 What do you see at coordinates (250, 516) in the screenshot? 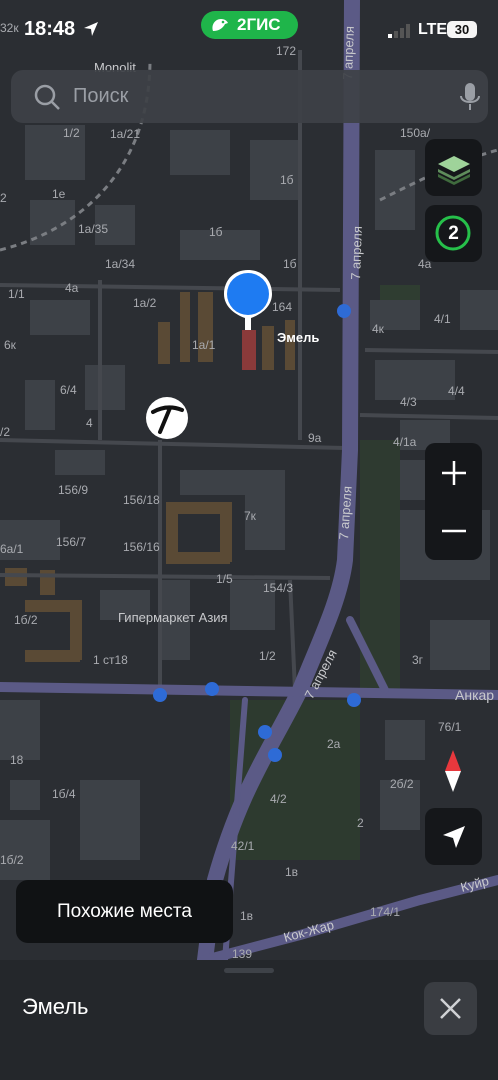
I see `house-number: 7к` at bounding box center [250, 516].